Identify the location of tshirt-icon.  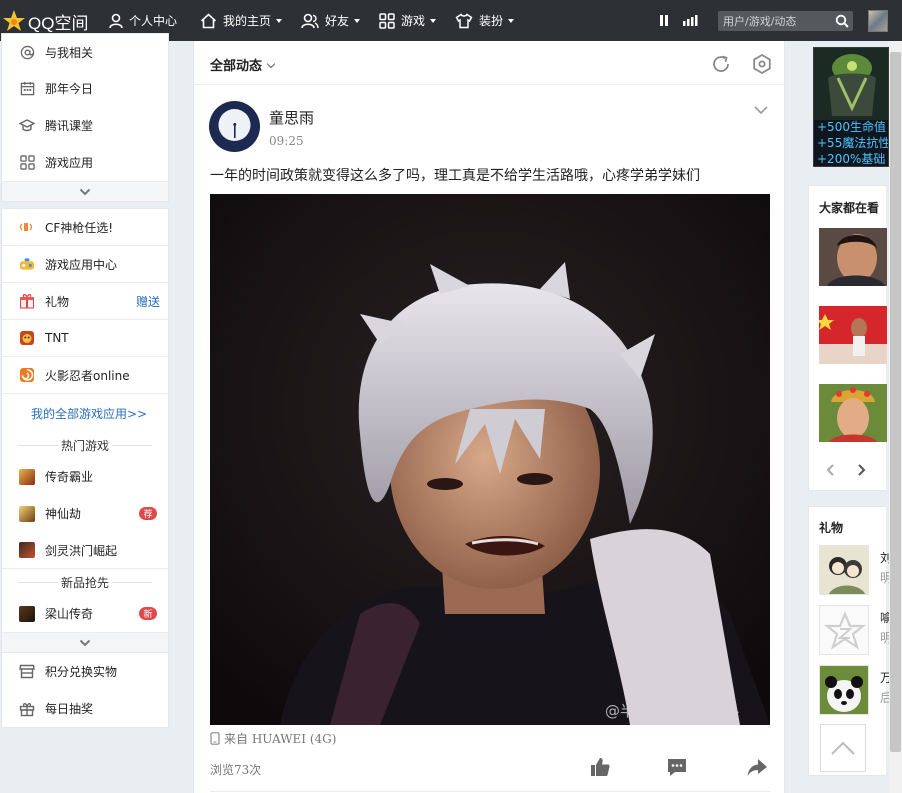
(464, 20).